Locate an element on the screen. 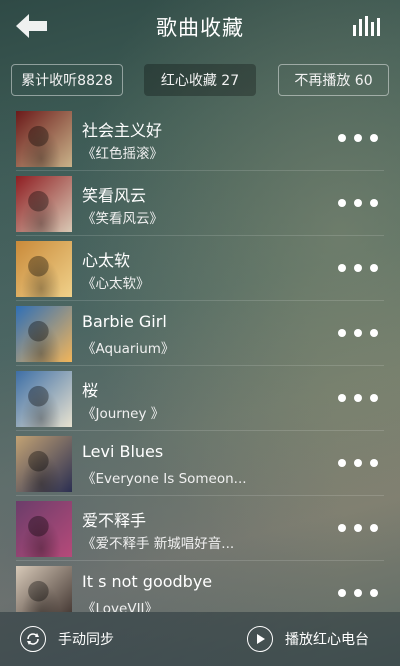 This screenshot has height=666, width=400. song-title: 桜 is located at coordinates (90, 390).